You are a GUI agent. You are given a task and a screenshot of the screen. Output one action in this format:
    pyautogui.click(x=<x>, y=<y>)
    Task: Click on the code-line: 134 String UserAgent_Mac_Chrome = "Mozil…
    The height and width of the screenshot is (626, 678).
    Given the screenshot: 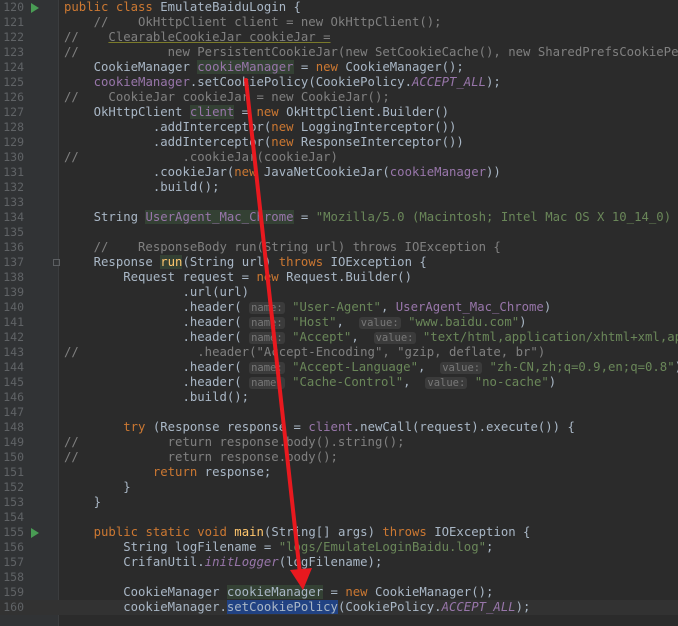 What is the action you would take?
    pyautogui.click(x=339, y=217)
    